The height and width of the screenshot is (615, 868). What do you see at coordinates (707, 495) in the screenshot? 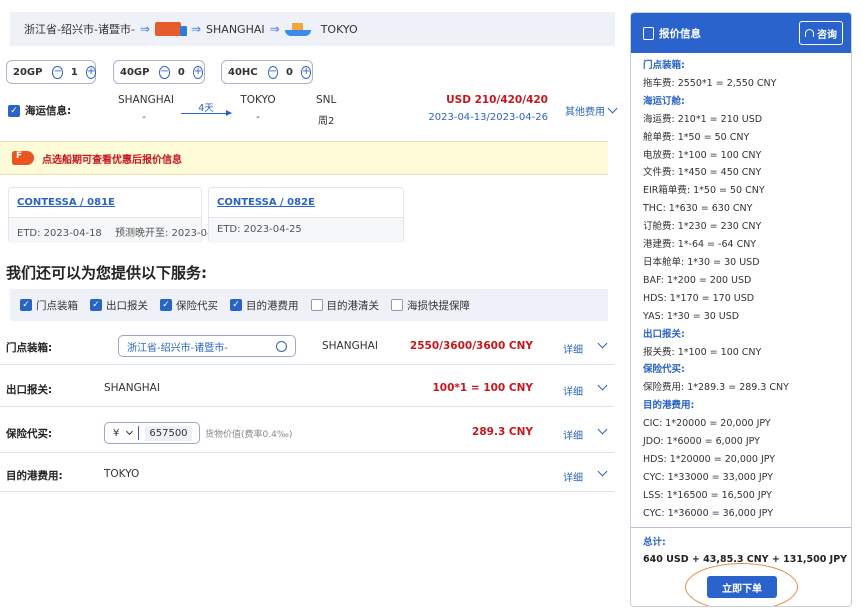
I see `fee-line: LSS: 1*16500 = 16,500 JPY` at bounding box center [707, 495].